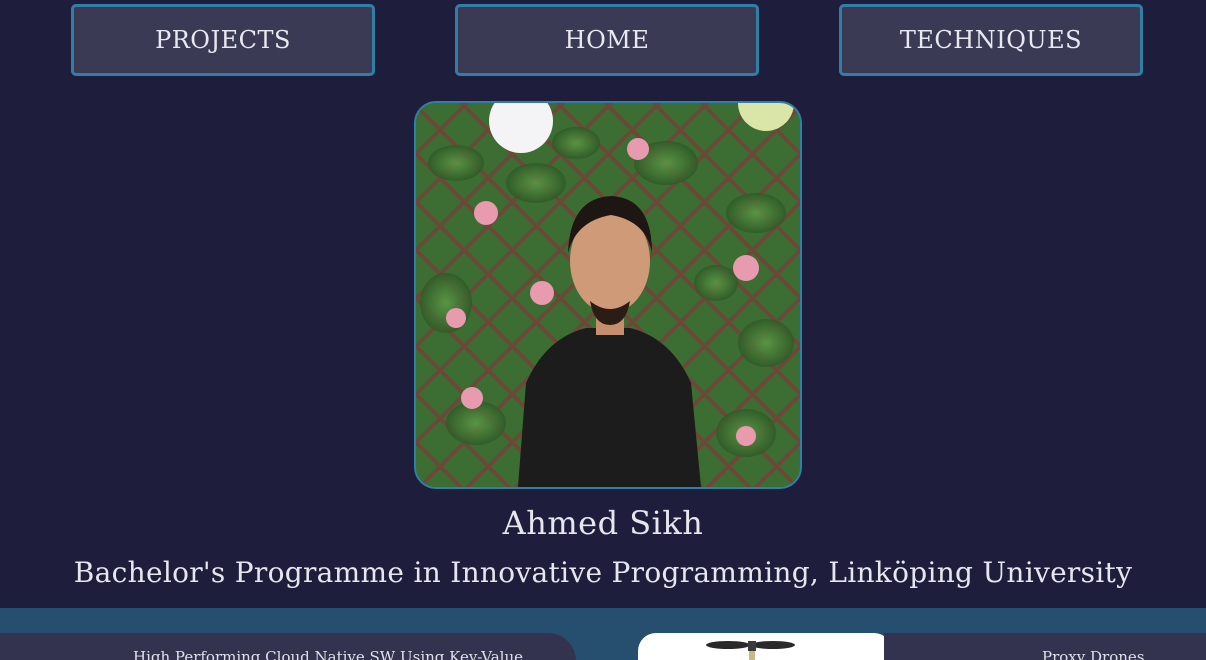 The height and width of the screenshot is (660, 1206). What do you see at coordinates (603, 523) in the screenshot?
I see `profile-name: Ahmed Sikh` at bounding box center [603, 523].